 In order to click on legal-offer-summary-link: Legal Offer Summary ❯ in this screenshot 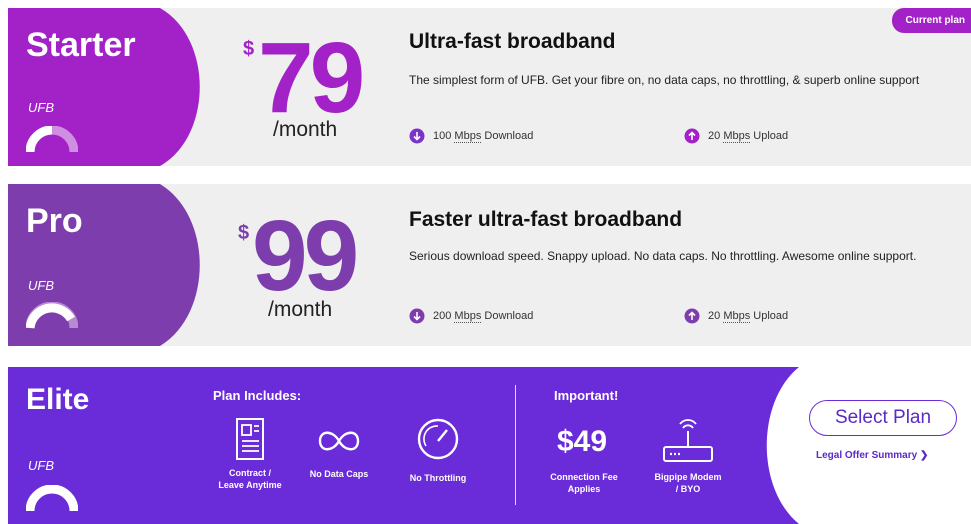, I will do `click(872, 455)`.